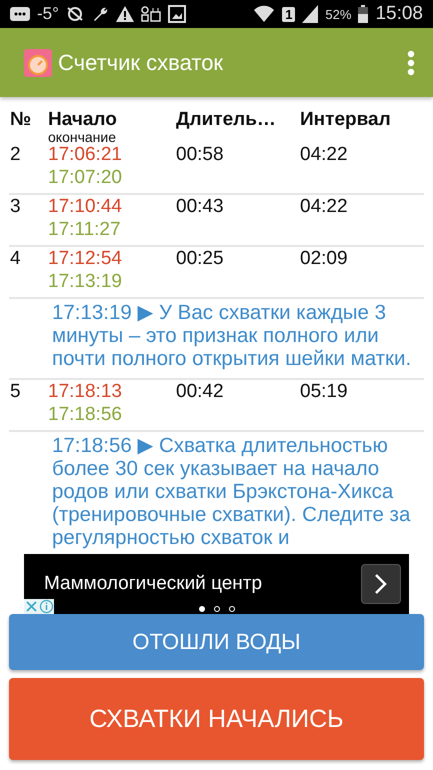  What do you see at coordinates (154, 584) in the screenshot?
I see `ad-text: Маммологический центр` at bounding box center [154, 584].